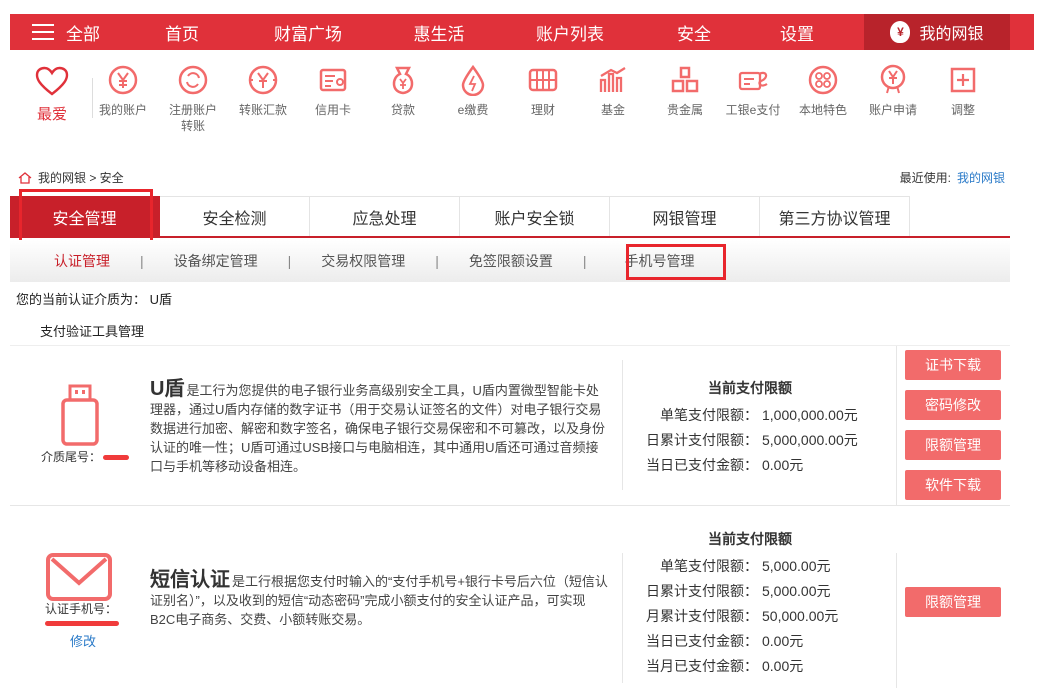 The image size is (1037, 688). Describe the element at coordinates (900, 32) in the screenshot. I see `money-bag-icon: ¥` at that location.